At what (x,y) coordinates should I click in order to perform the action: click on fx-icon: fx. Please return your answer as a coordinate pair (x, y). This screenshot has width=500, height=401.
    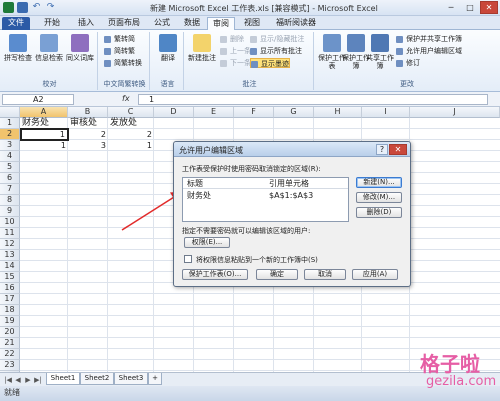
    Looking at the image, I should click on (126, 98).